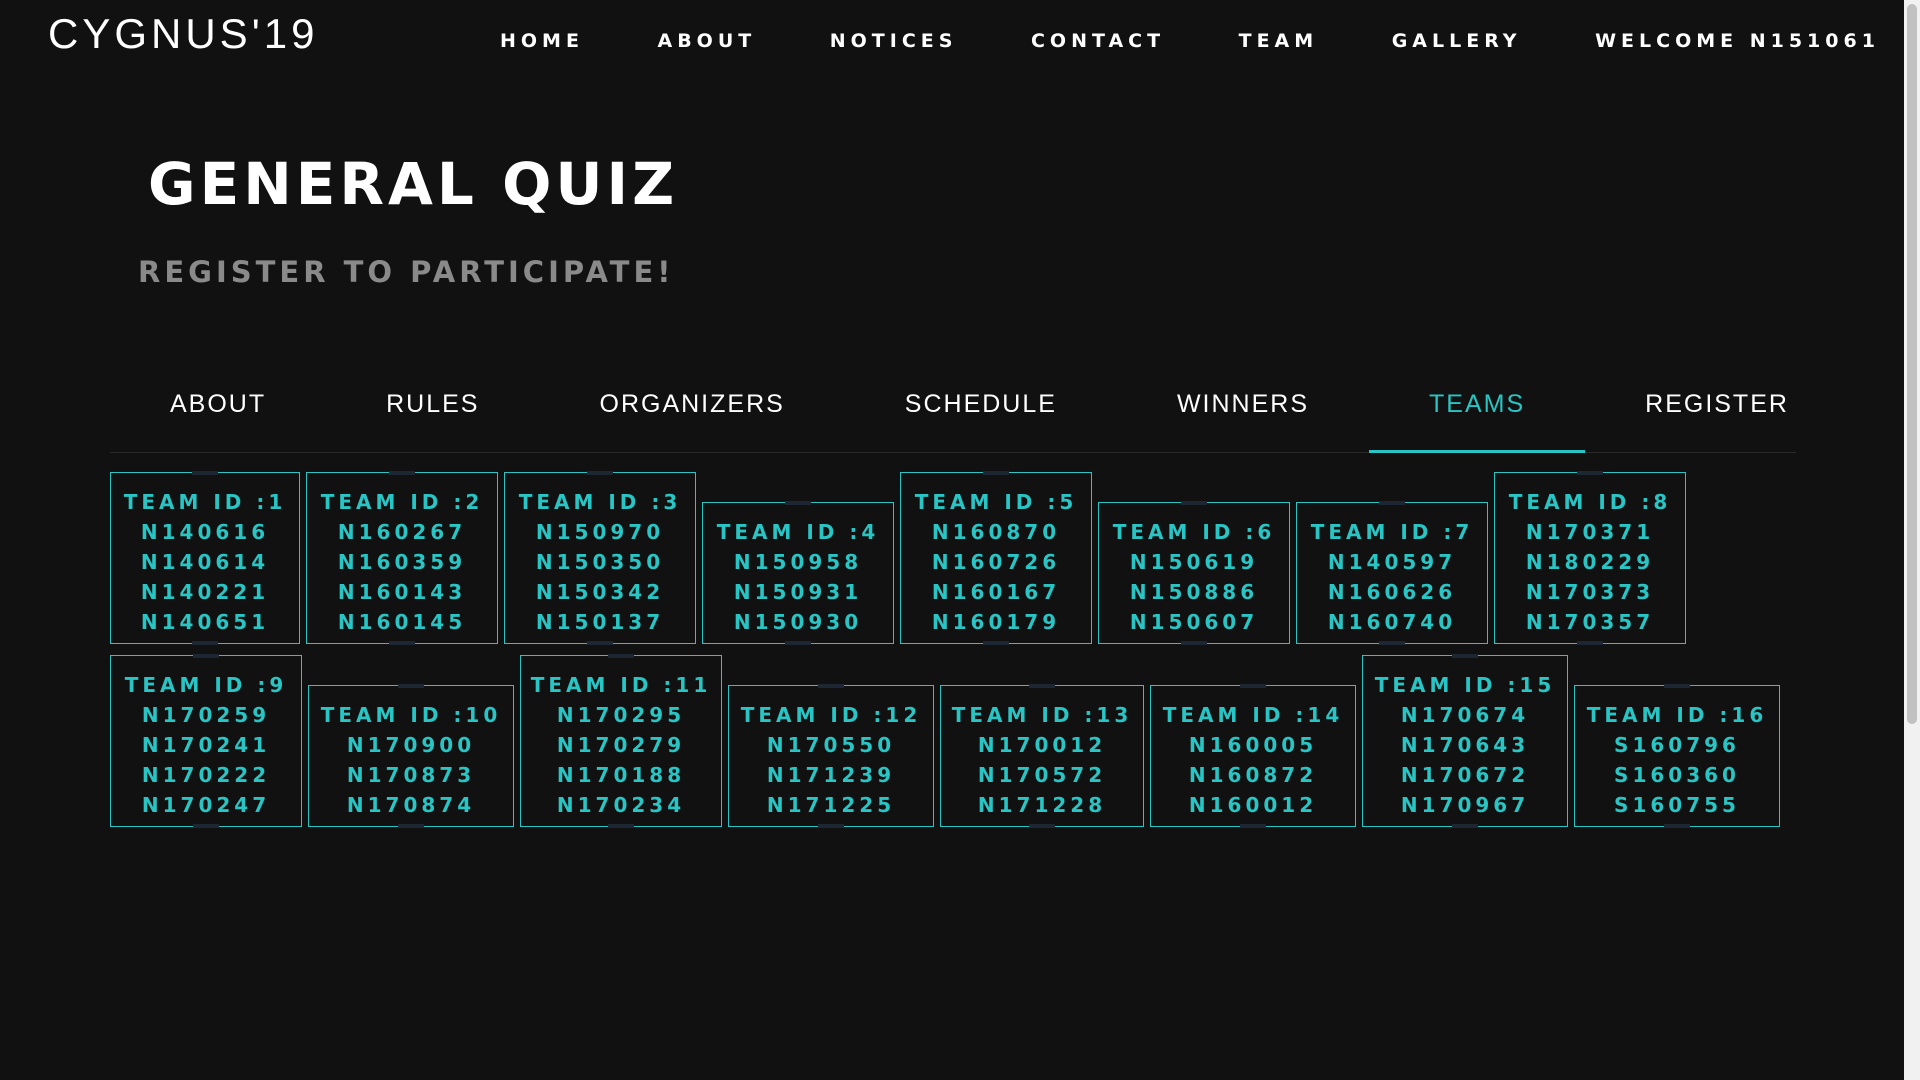  I want to click on team-card: TEAM ID :15 N170674 N170643 N170672 N170967, so click(1465, 741).